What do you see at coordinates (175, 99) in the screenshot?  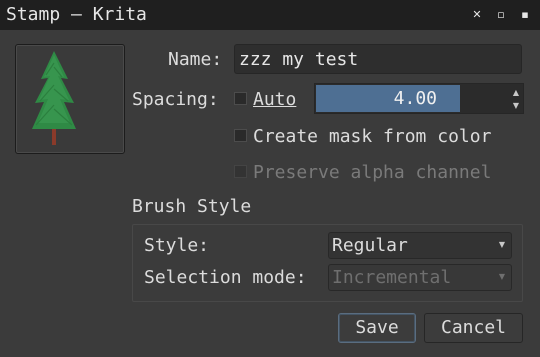 I see `spacing-label: Spacing:` at bounding box center [175, 99].